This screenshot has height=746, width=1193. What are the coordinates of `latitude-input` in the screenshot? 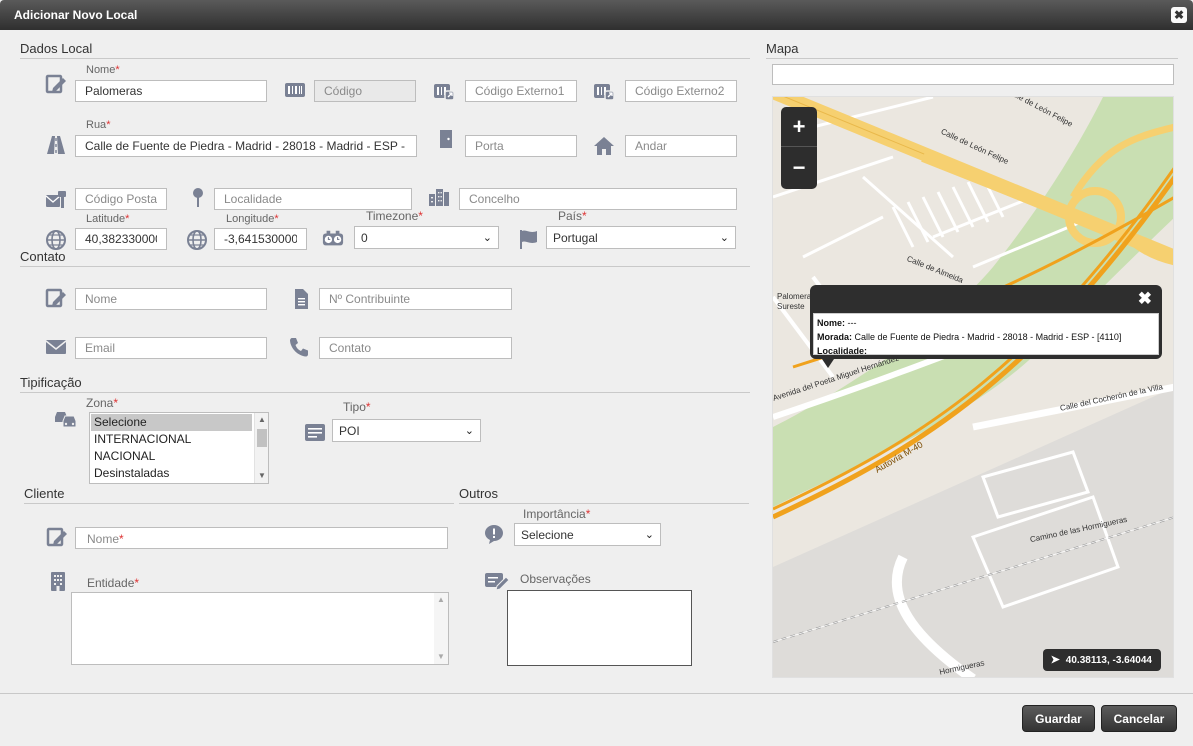 It's located at (121, 239).